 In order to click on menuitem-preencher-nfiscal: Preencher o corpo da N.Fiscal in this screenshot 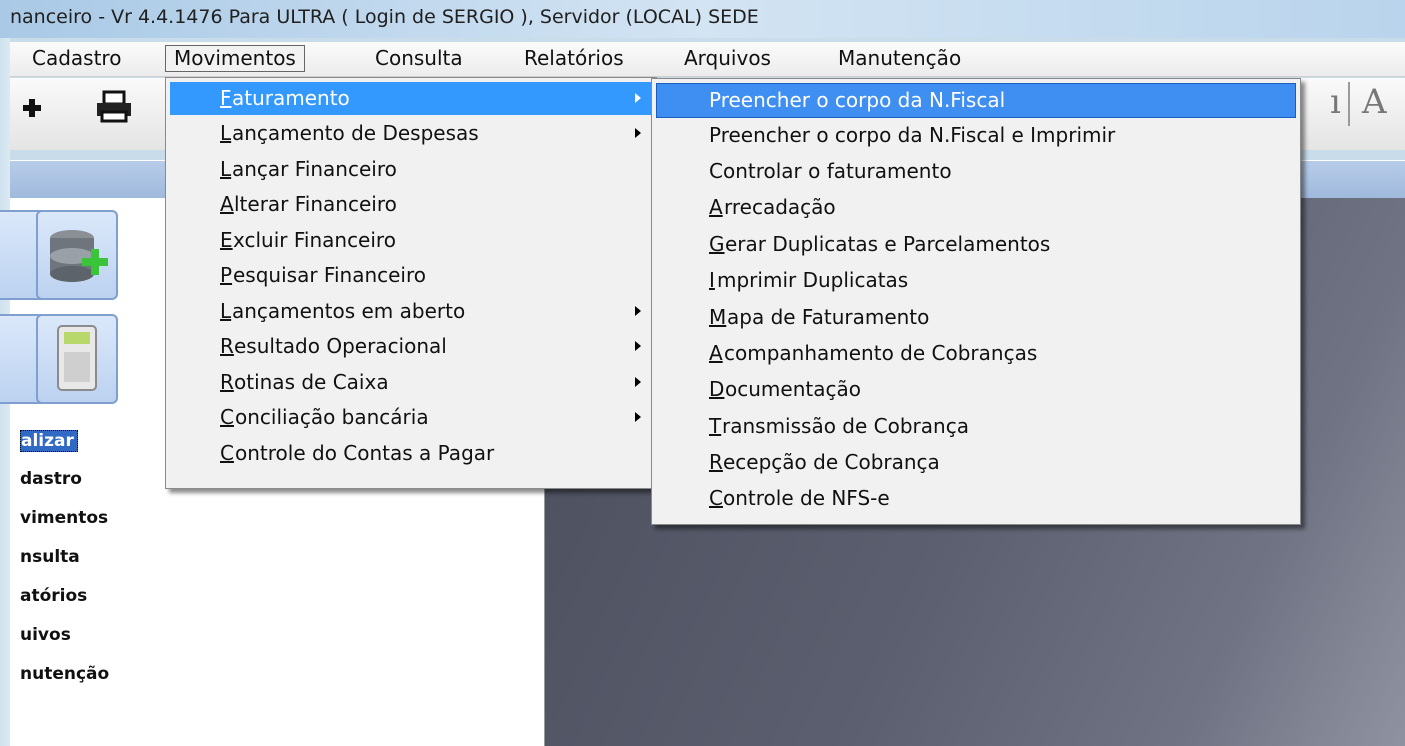, I will do `click(976, 100)`.